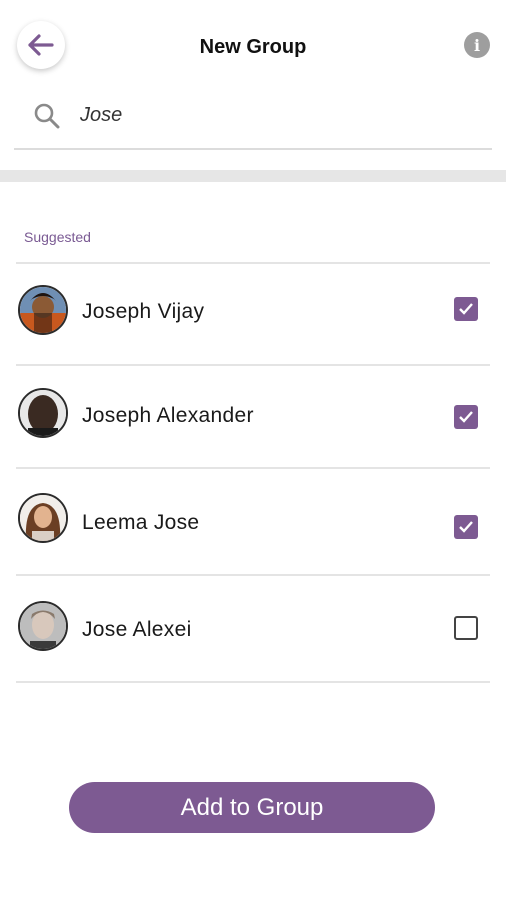 The height and width of the screenshot is (900, 506). Describe the element at coordinates (141, 522) in the screenshot. I see `contact-name: Leema Jose` at that location.